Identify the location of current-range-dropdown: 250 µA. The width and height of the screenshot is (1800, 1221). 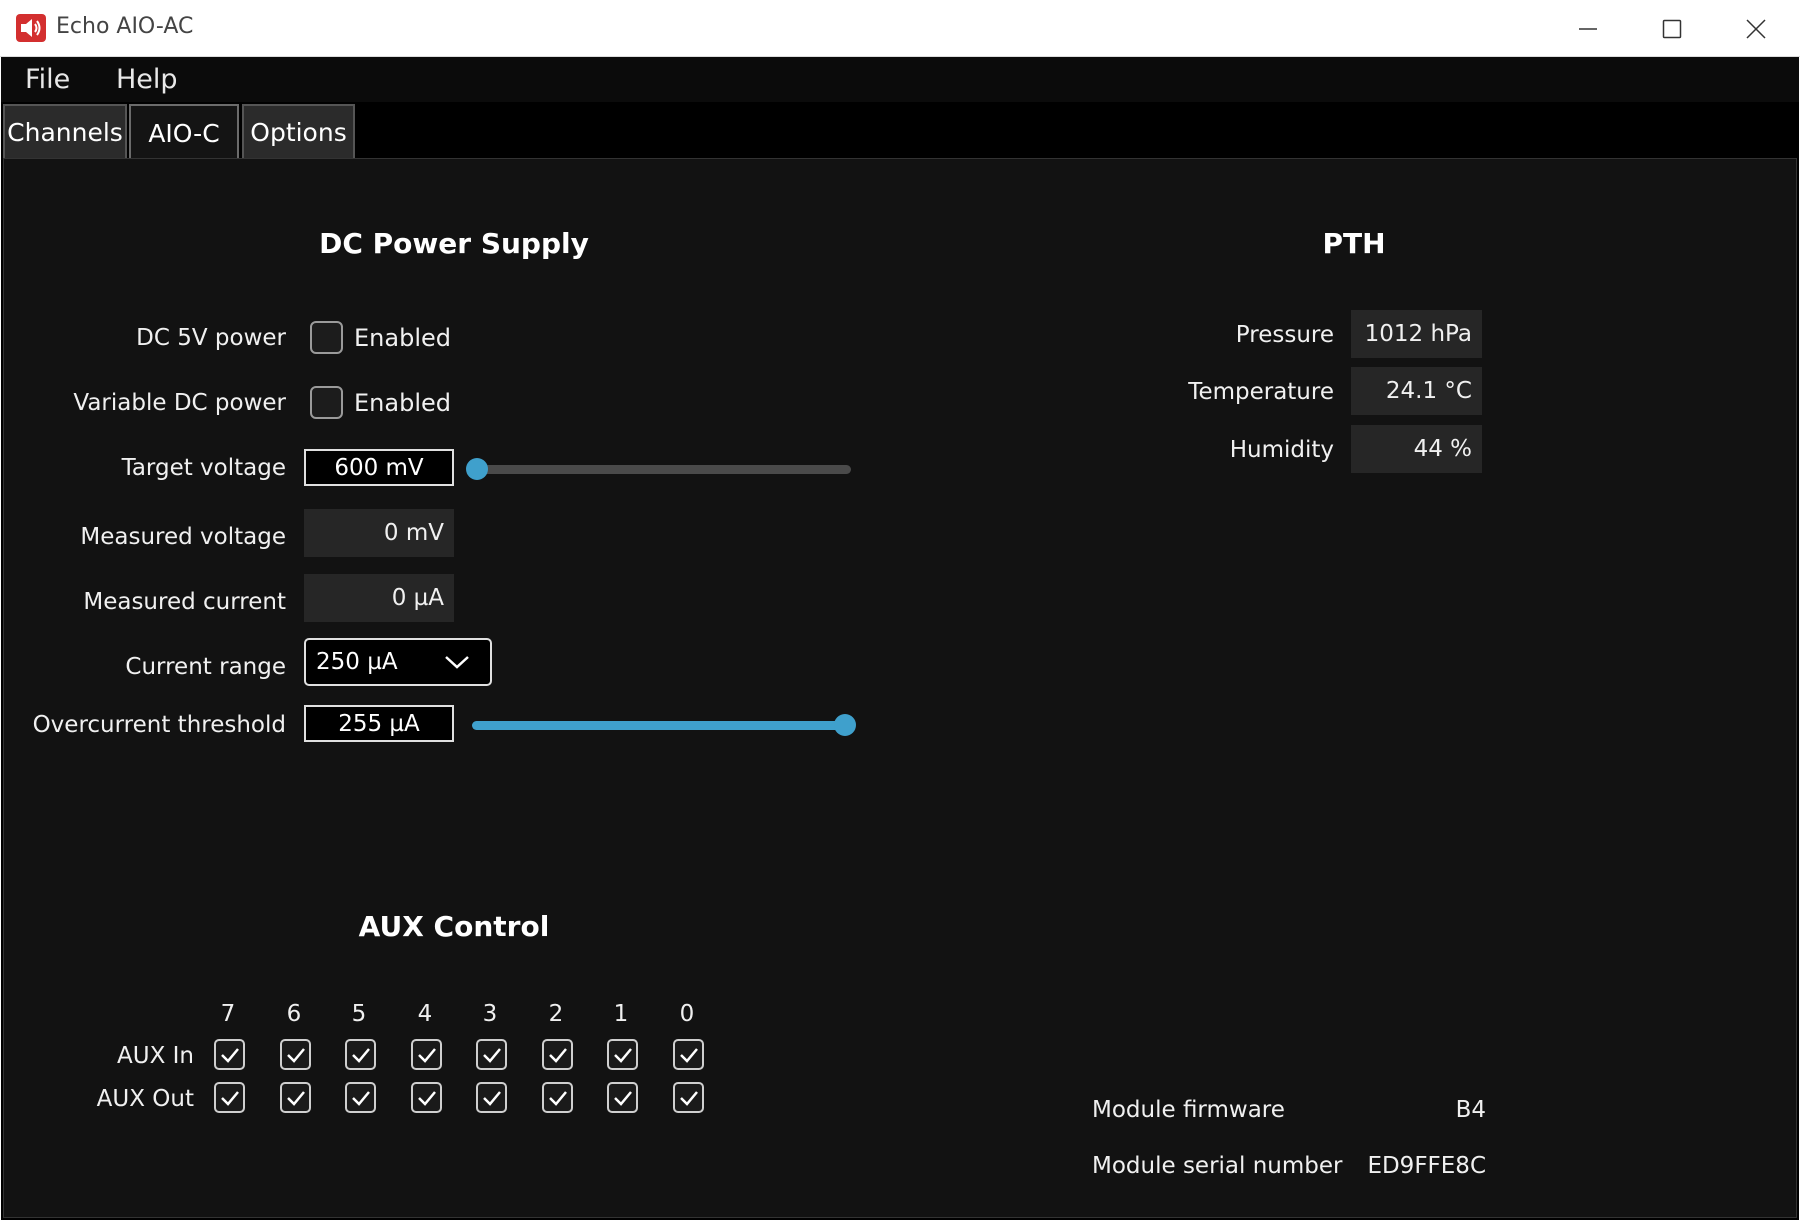
(398, 662).